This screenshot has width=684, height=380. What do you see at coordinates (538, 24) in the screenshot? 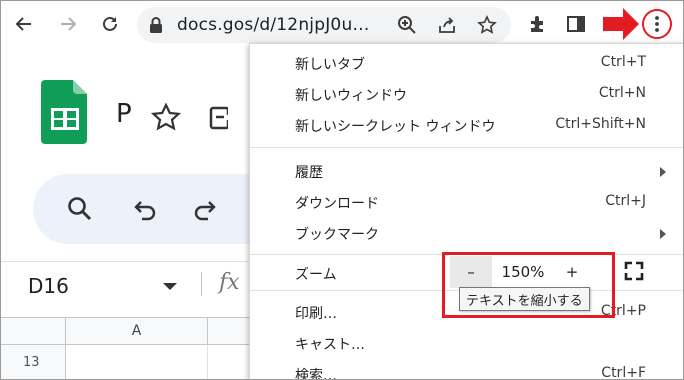
I see `extensions-icon` at bounding box center [538, 24].